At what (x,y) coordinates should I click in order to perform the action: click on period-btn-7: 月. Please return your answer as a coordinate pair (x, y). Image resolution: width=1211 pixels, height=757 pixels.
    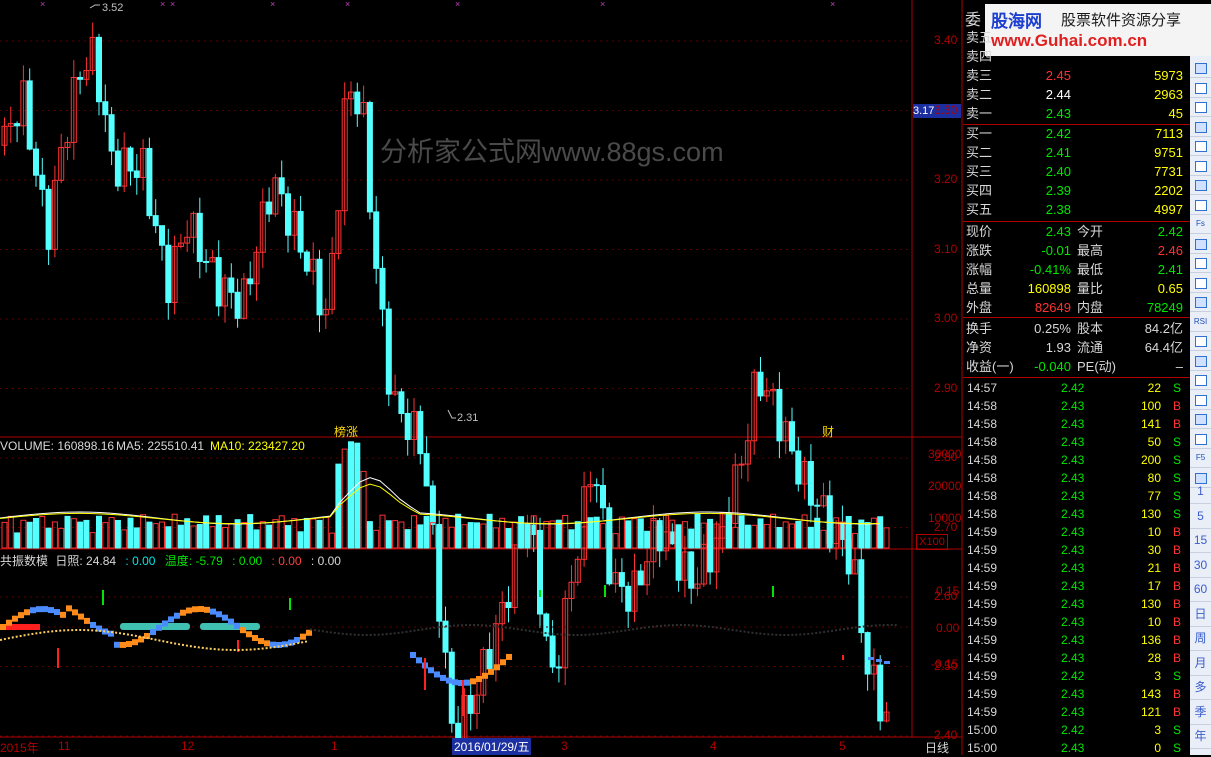
    Looking at the image, I should click on (1200, 664).